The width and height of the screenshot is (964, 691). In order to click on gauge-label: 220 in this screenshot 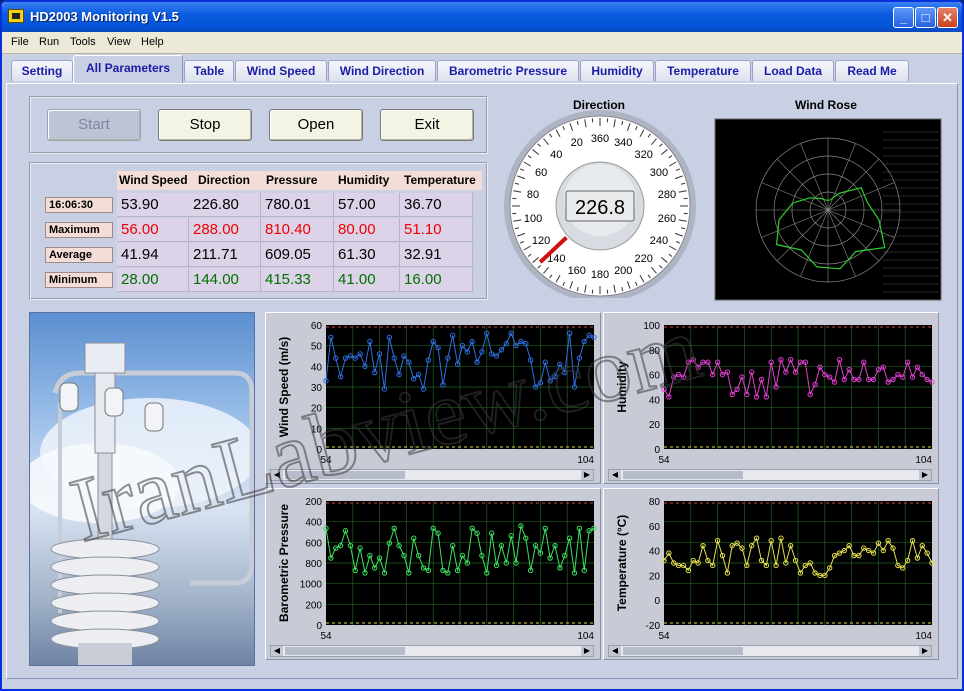, I will do `click(644, 259)`.